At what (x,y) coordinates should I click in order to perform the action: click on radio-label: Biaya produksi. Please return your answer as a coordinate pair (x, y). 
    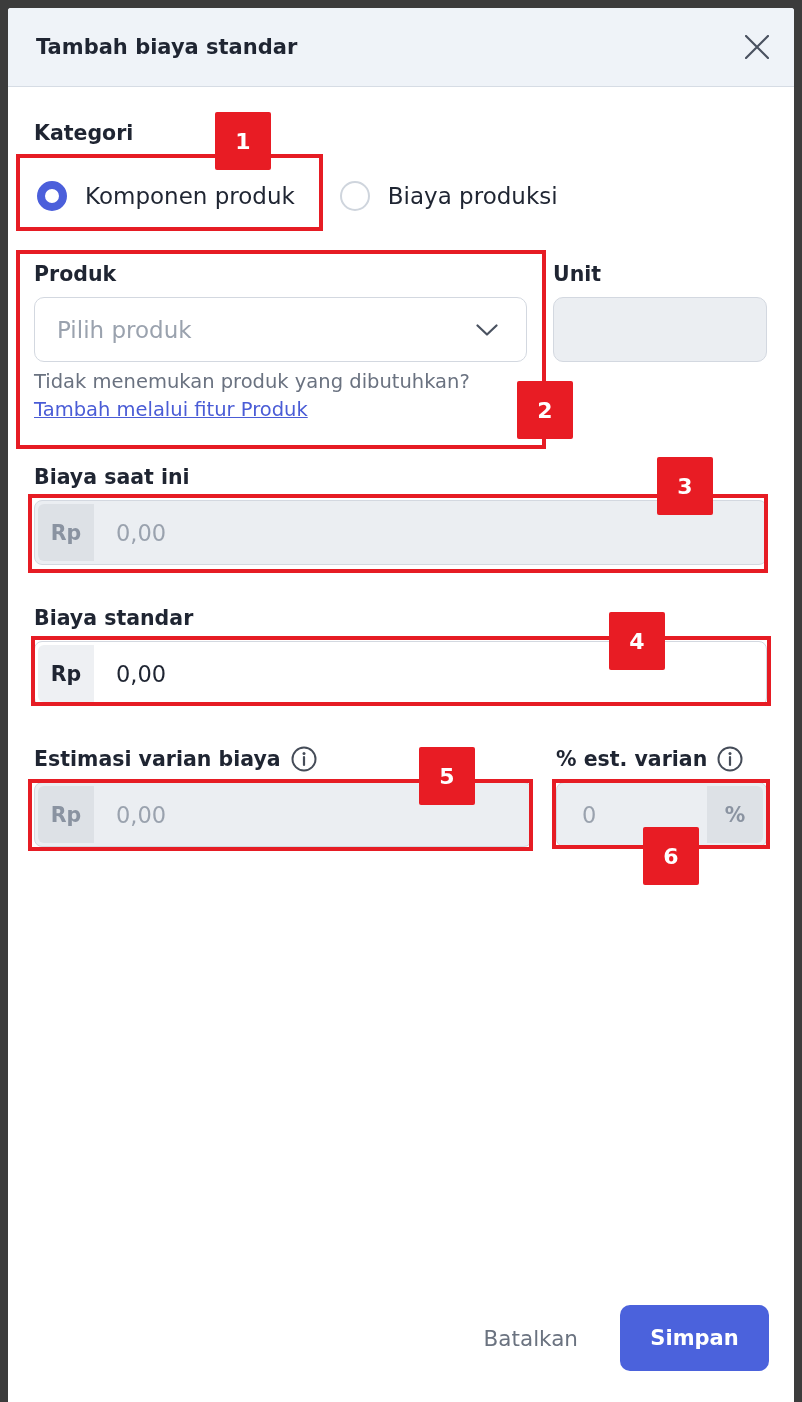
    Looking at the image, I should click on (472, 196).